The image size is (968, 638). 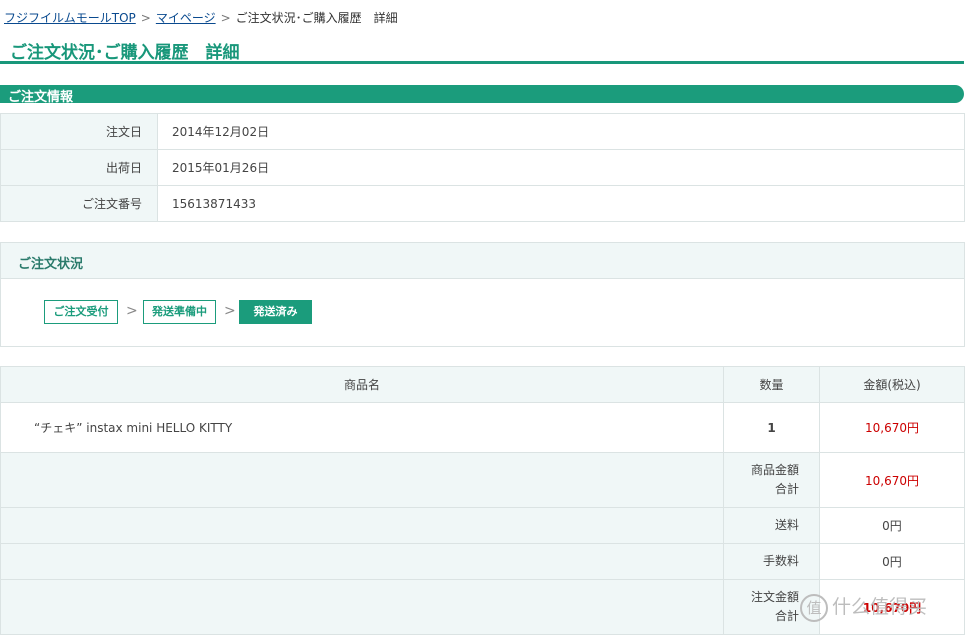 What do you see at coordinates (275, 312) in the screenshot?
I see `status-step-shipped: 発送済み` at bounding box center [275, 312].